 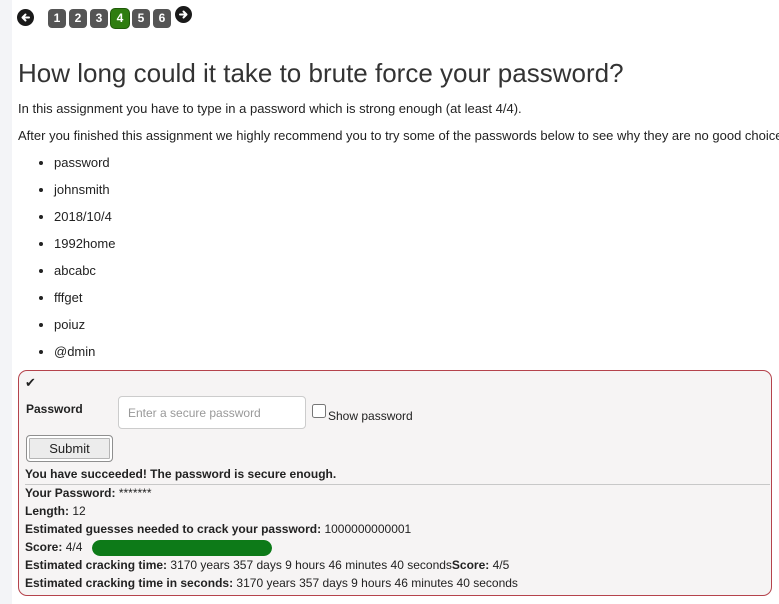 I want to click on page-button-4: 4, so click(x=120, y=18).